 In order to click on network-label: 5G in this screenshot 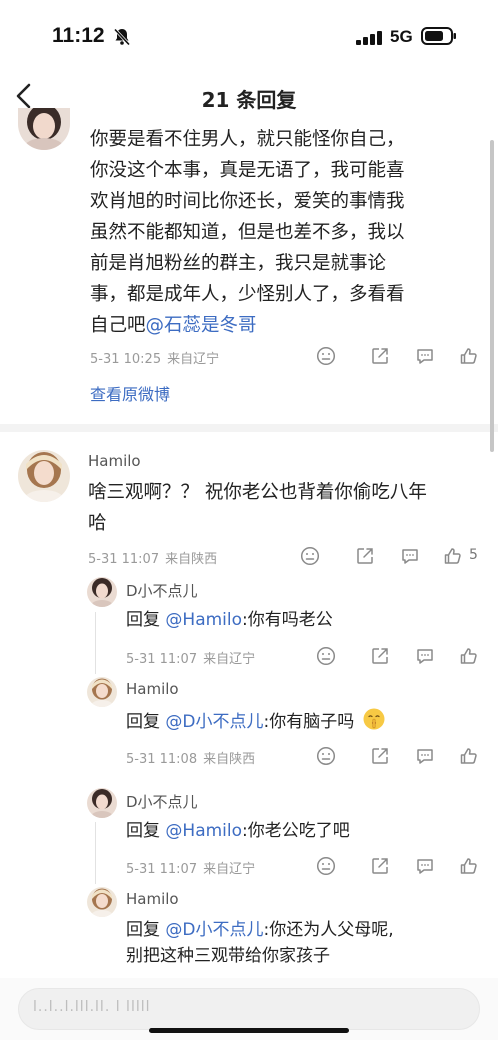, I will do `click(401, 36)`.